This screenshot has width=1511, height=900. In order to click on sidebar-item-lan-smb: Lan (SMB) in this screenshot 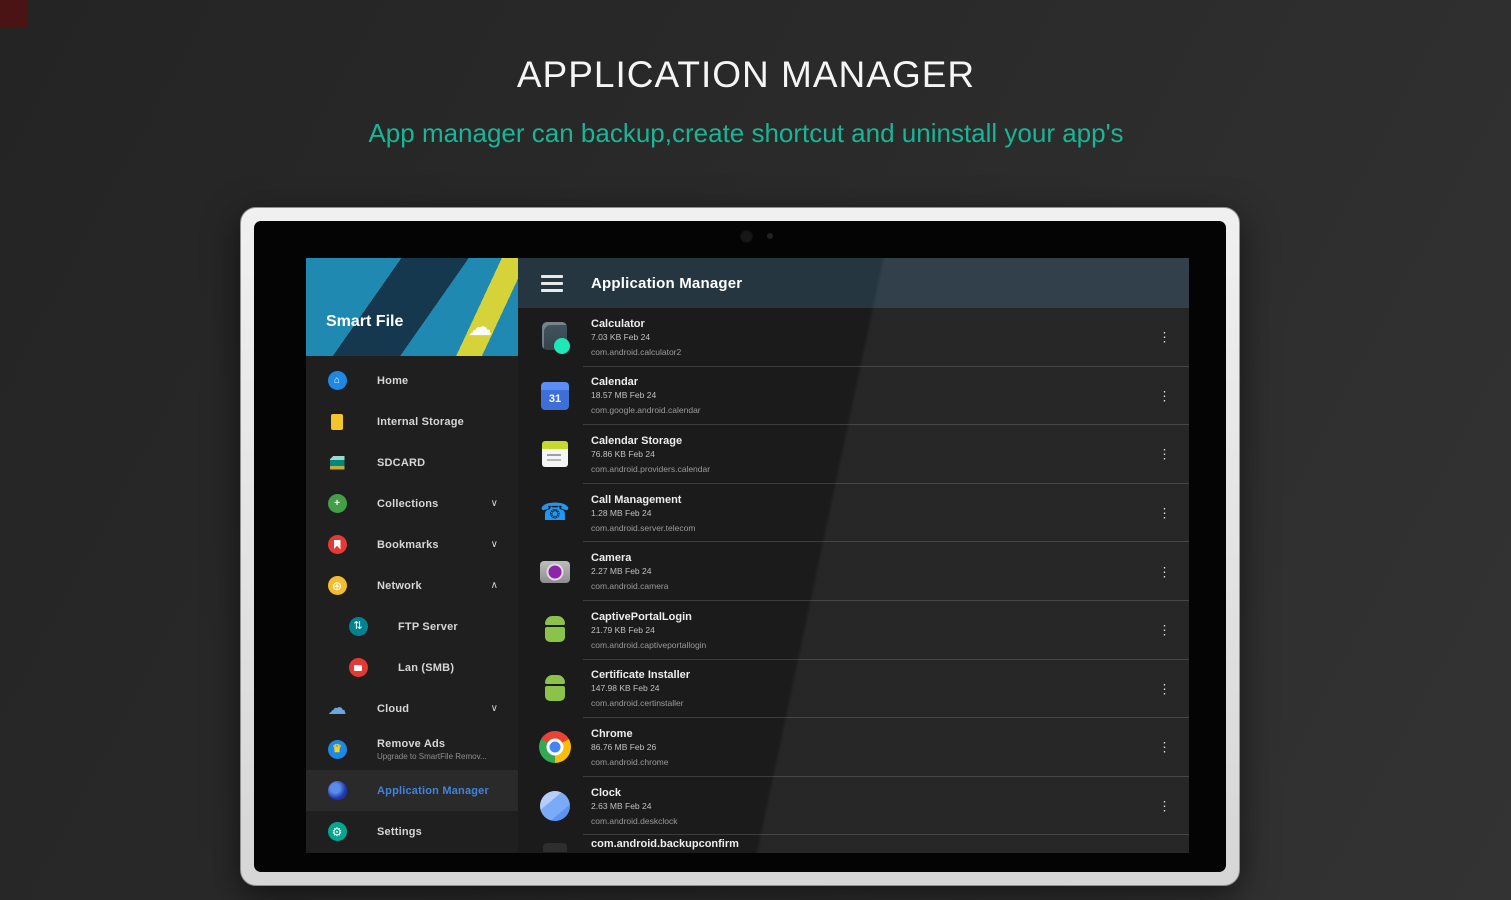, I will do `click(412, 667)`.